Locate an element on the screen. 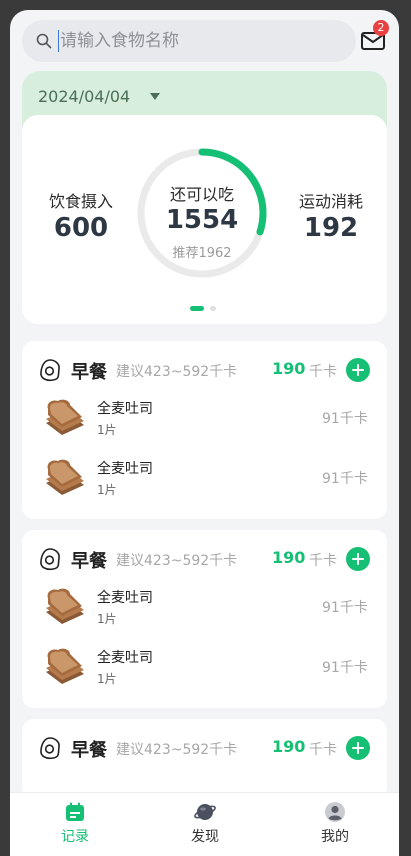  profile-icon is located at coordinates (335, 812).